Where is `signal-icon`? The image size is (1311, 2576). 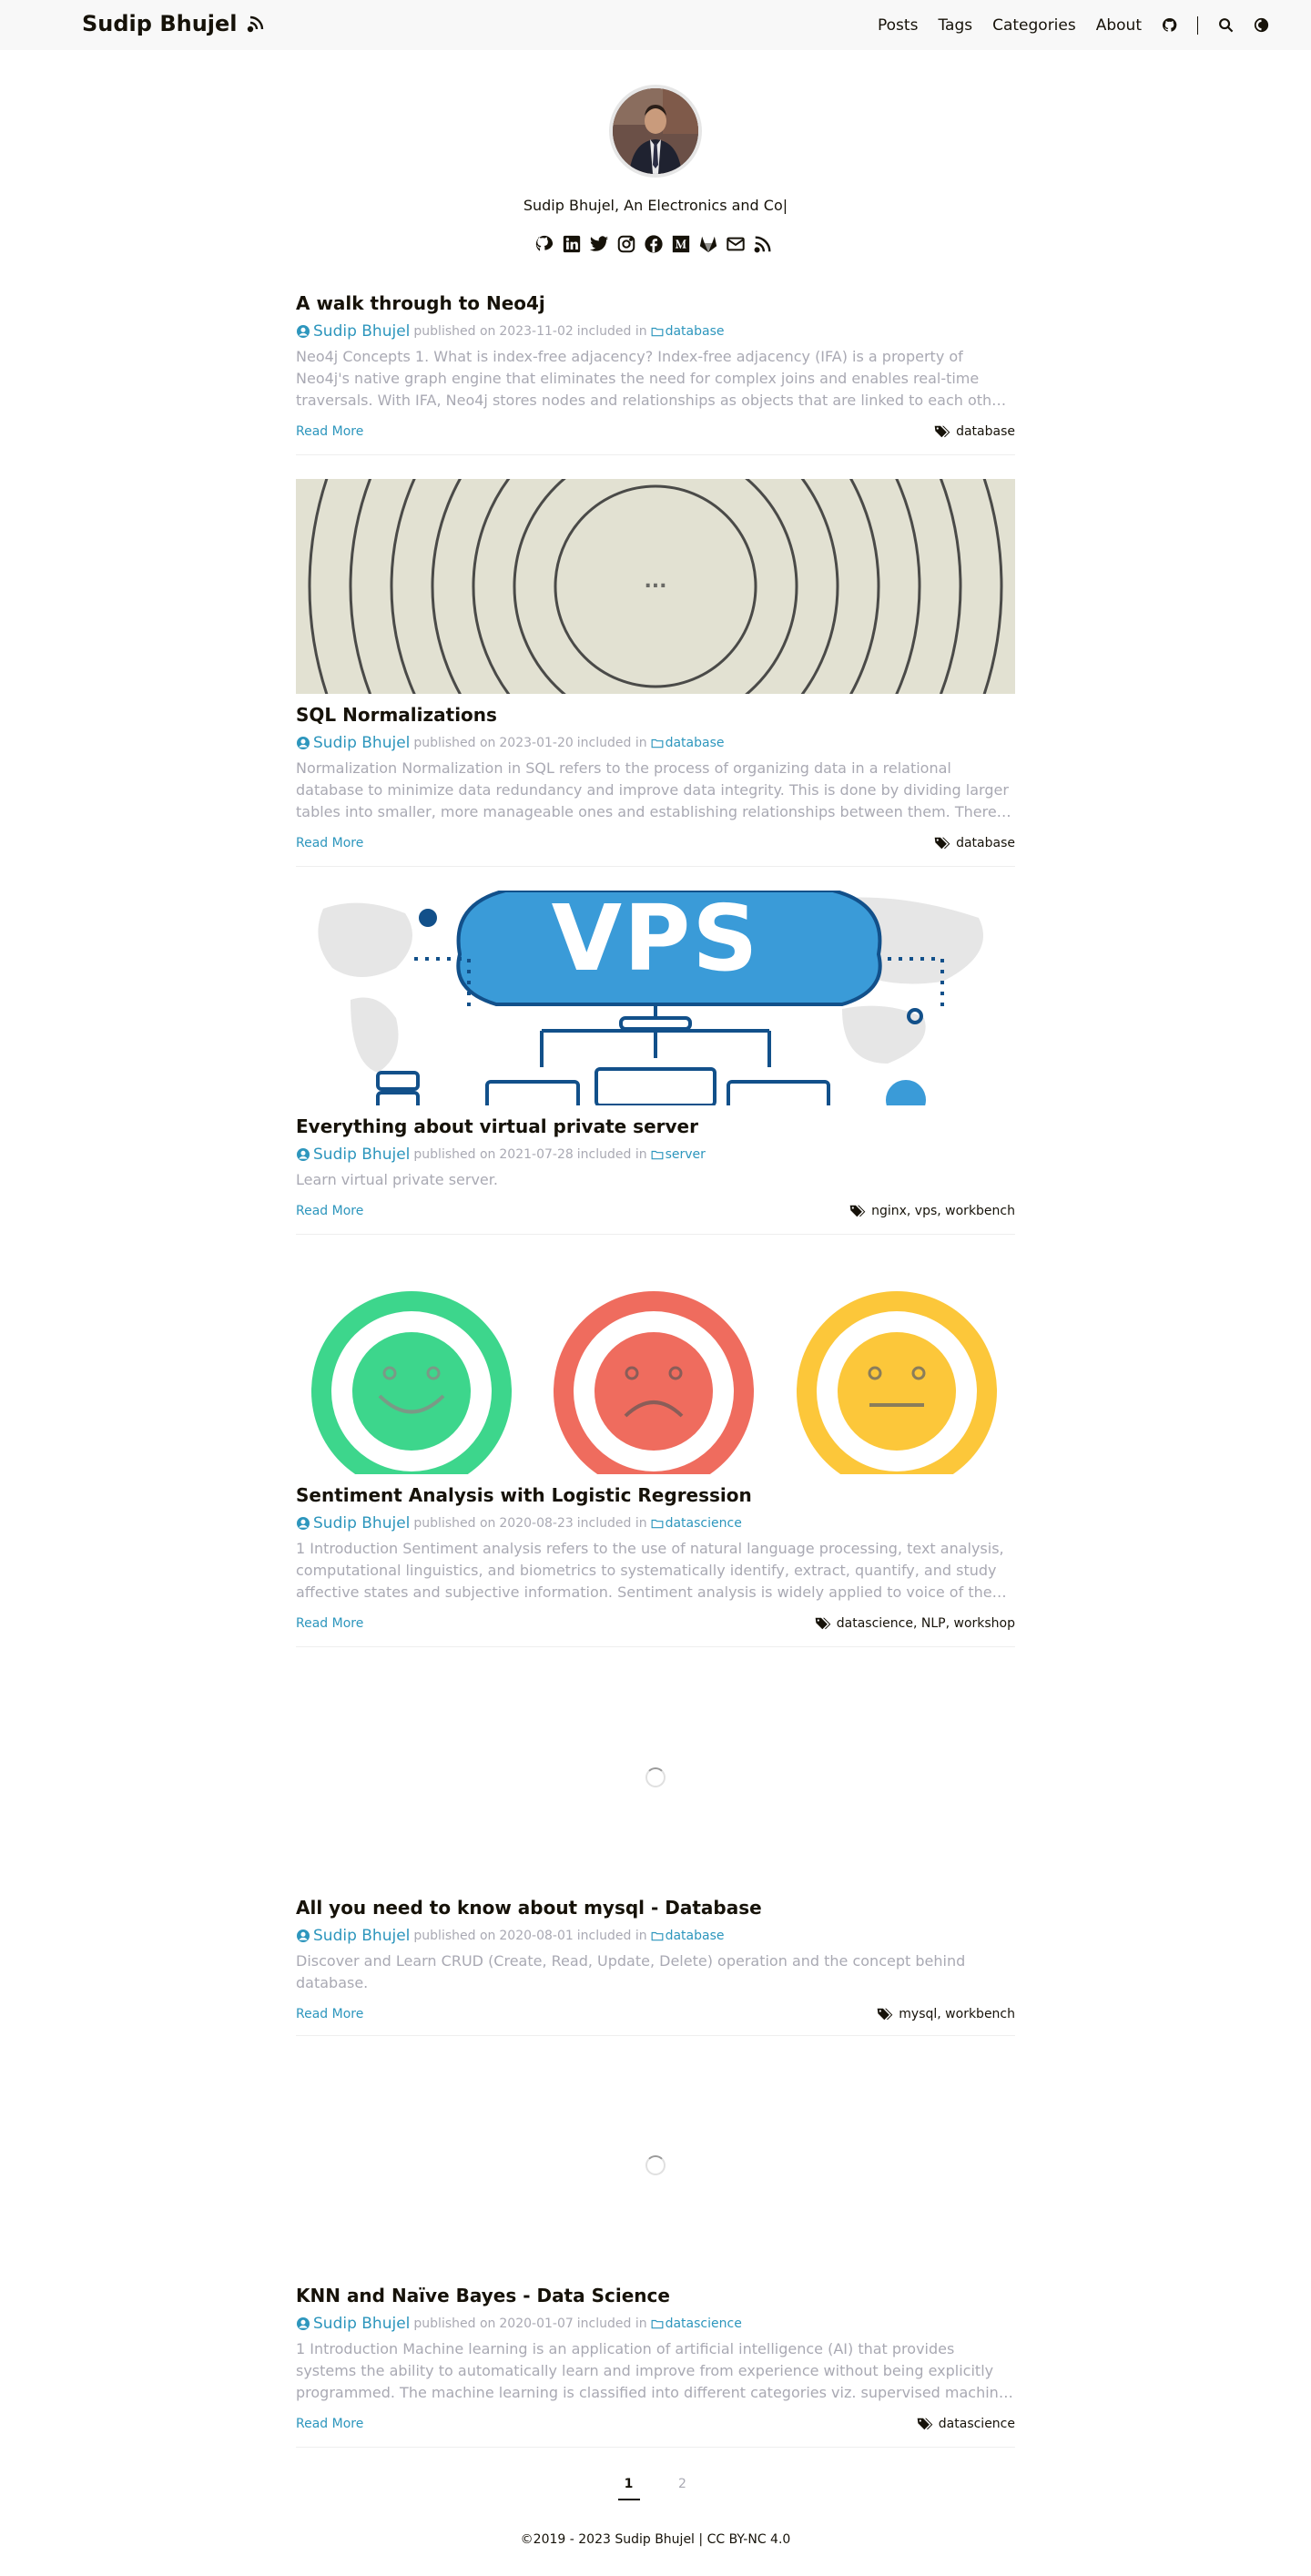
signal-icon is located at coordinates (255, 24).